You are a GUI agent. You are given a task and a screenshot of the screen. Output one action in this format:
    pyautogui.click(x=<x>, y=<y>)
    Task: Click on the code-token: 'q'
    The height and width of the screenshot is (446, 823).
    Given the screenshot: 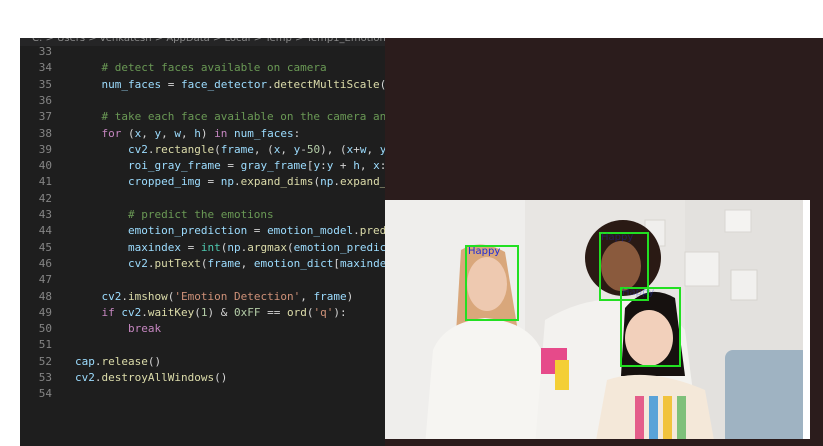 What is the action you would take?
    pyautogui.click(x=323, y=312)
    